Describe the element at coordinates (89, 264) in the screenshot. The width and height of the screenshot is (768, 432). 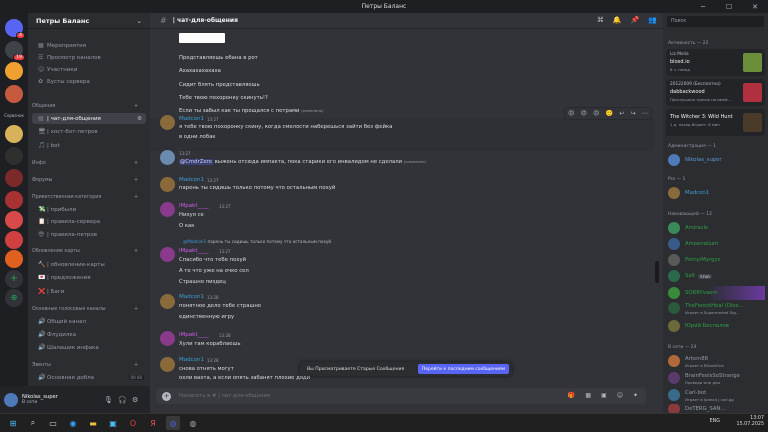
I see `channel-map-updates: 🔨 | обновление-карты` at that location.